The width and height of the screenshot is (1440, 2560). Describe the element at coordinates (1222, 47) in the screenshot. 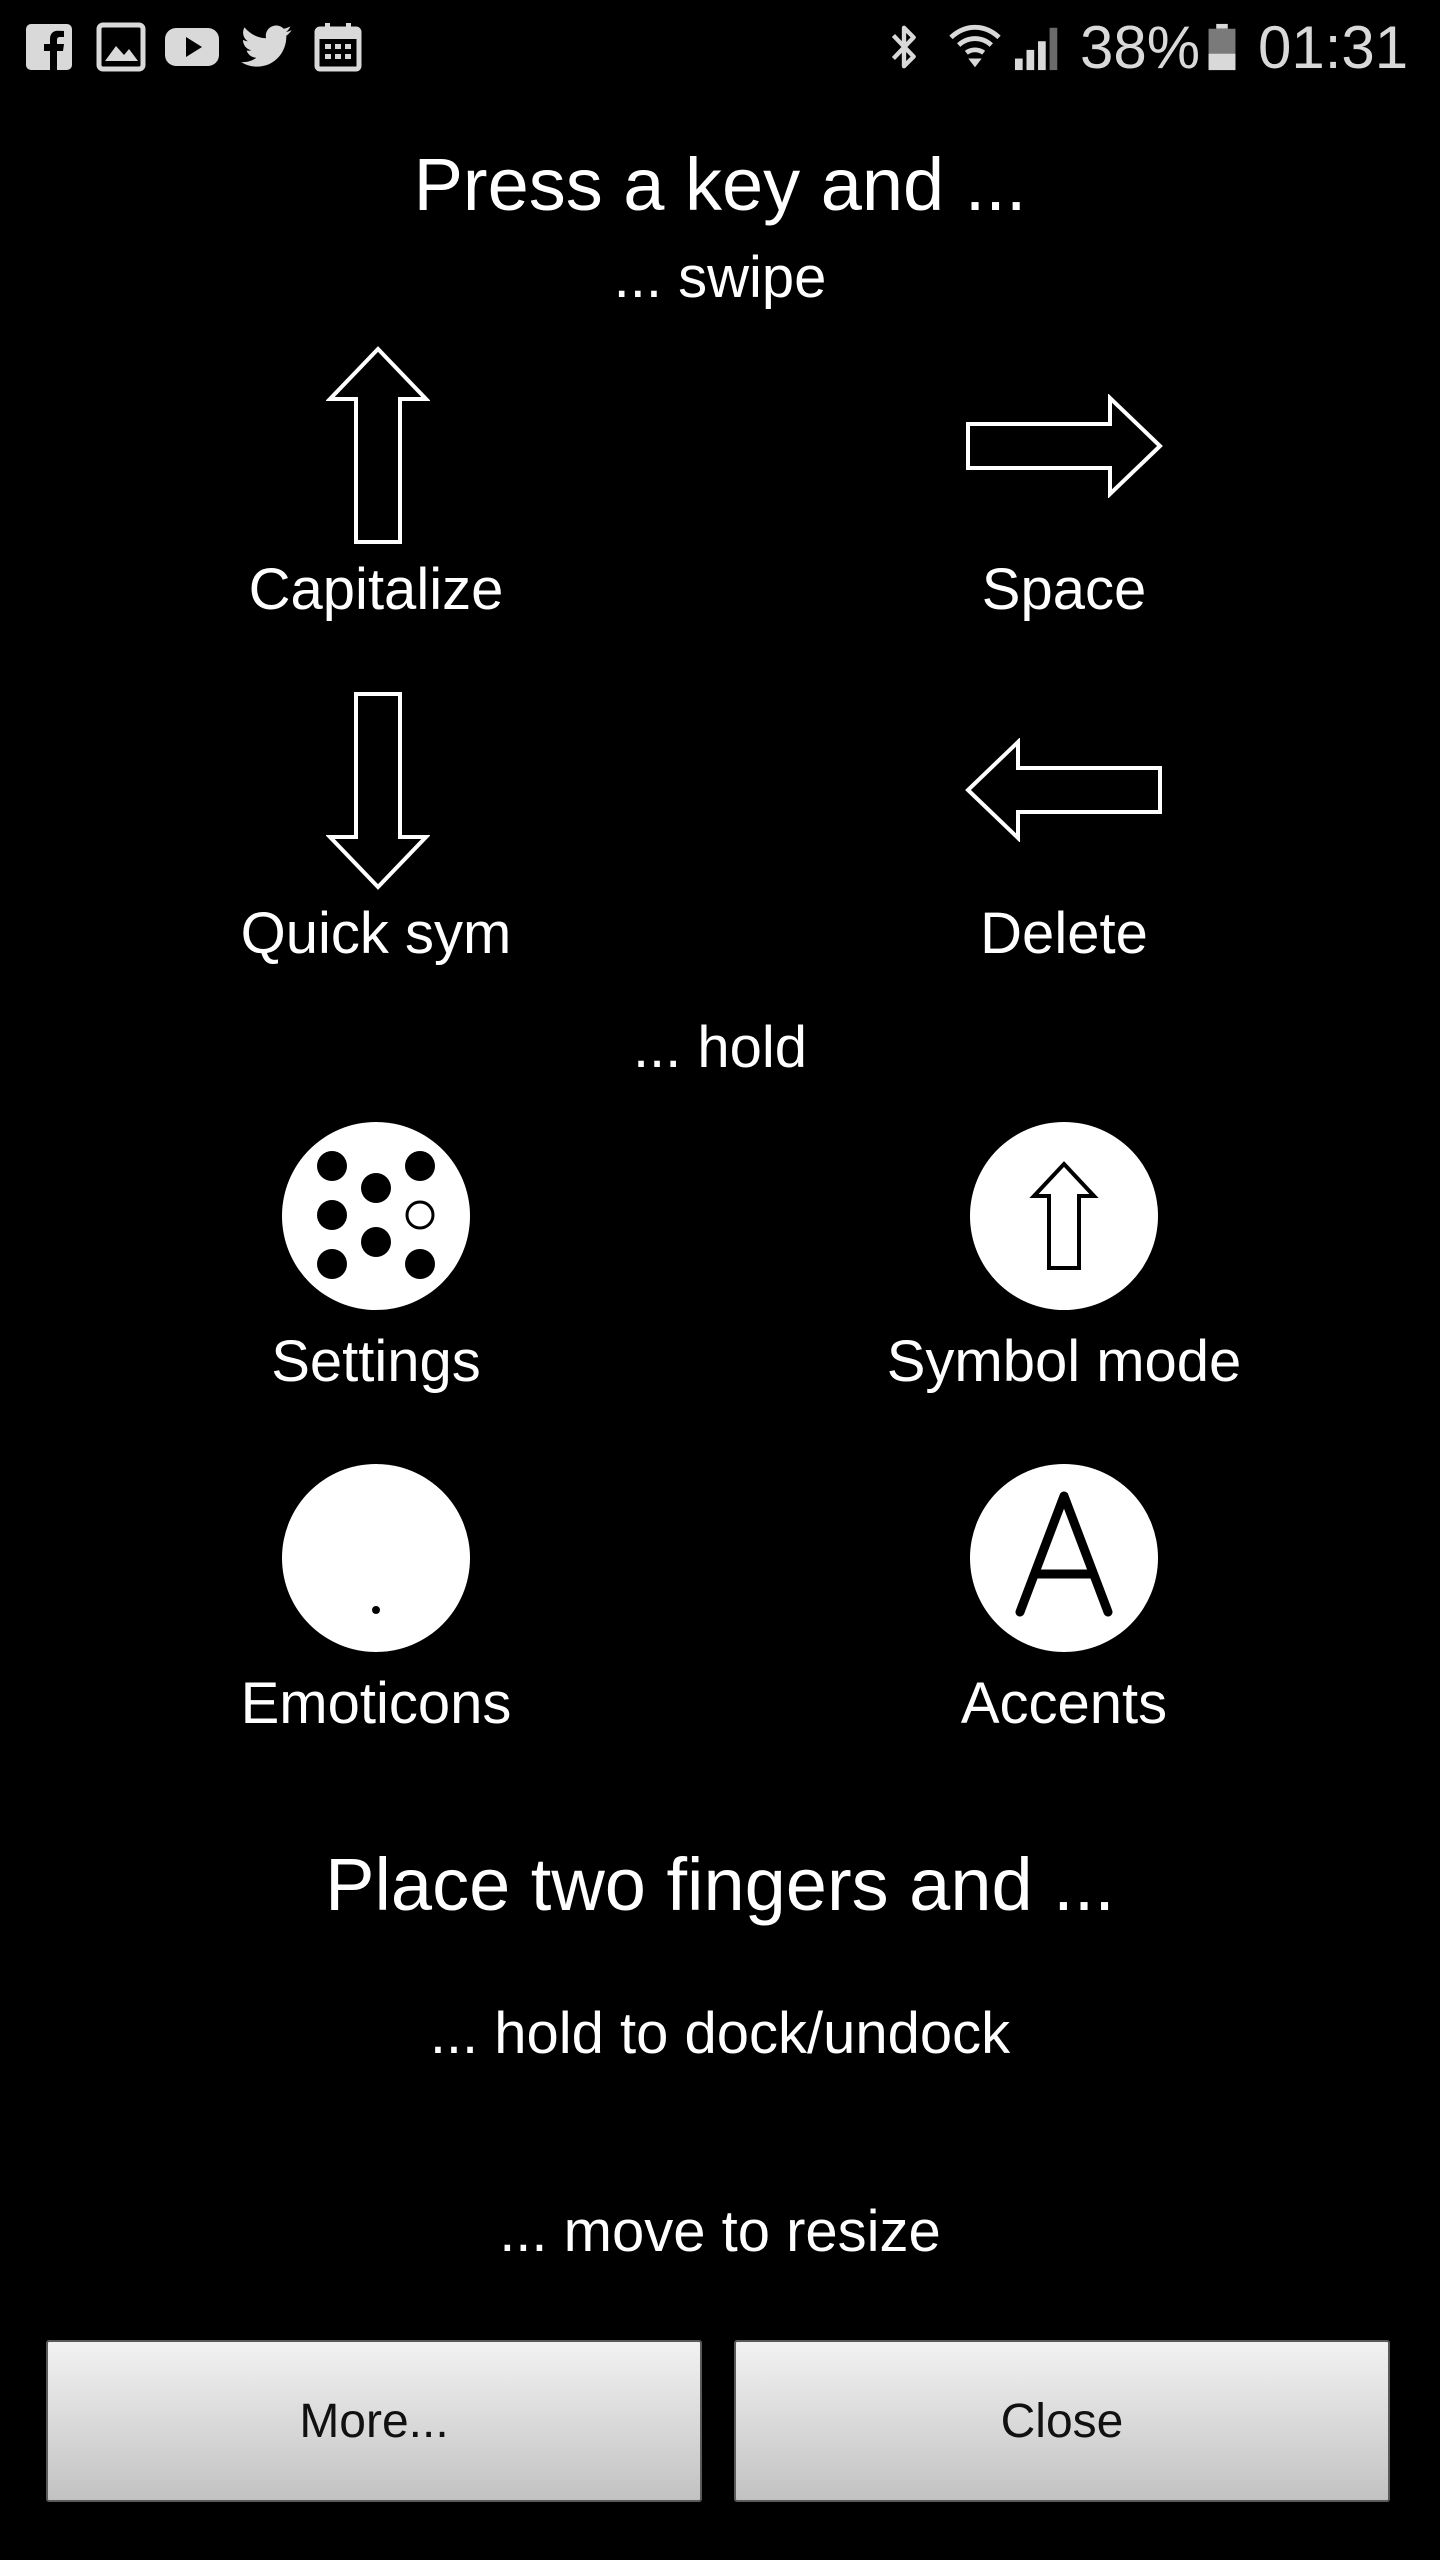

I see `battery-icon` at that location.